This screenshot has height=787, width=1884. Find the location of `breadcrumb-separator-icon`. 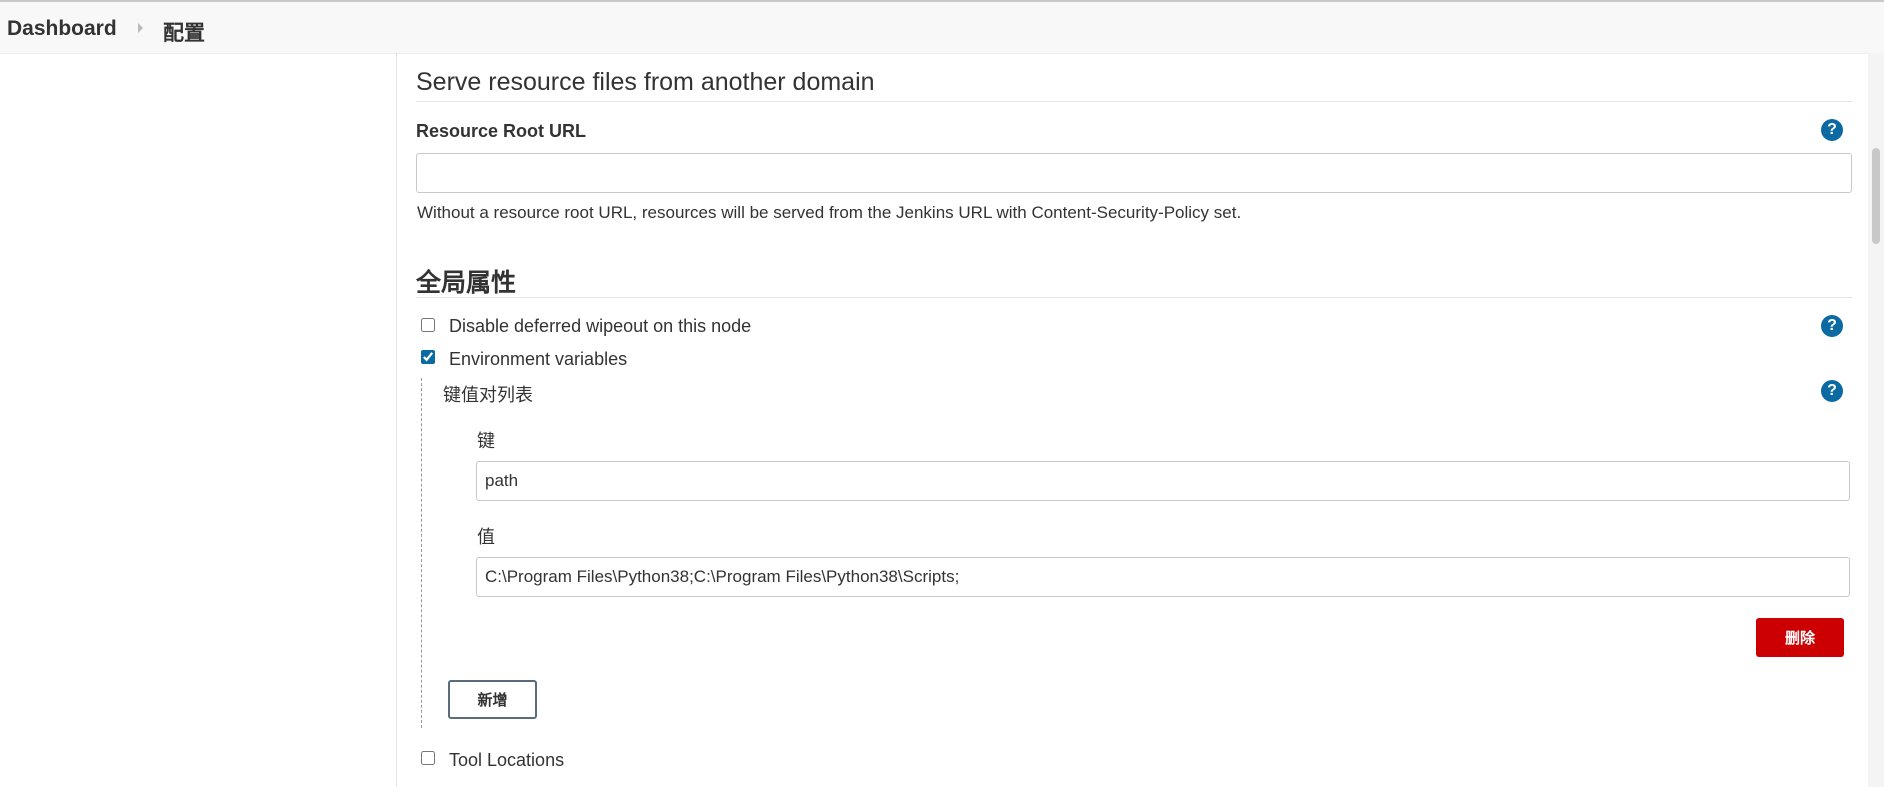

breadcrumb-separator-icon is located at coordinates (140, 28).